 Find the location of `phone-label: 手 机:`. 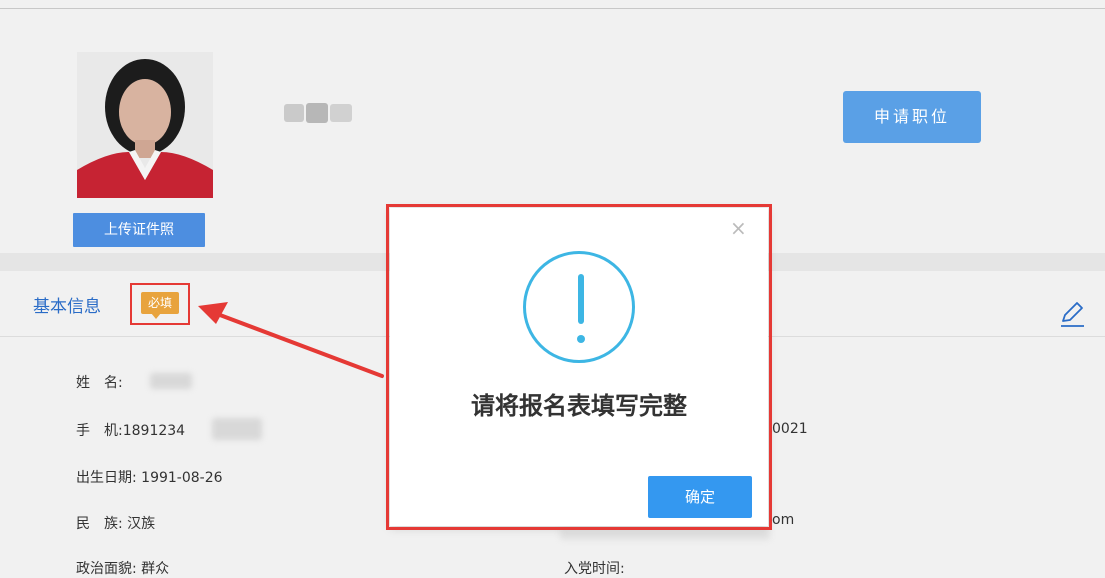

phone-label: 手 机: is located at coordinates (99, 431).